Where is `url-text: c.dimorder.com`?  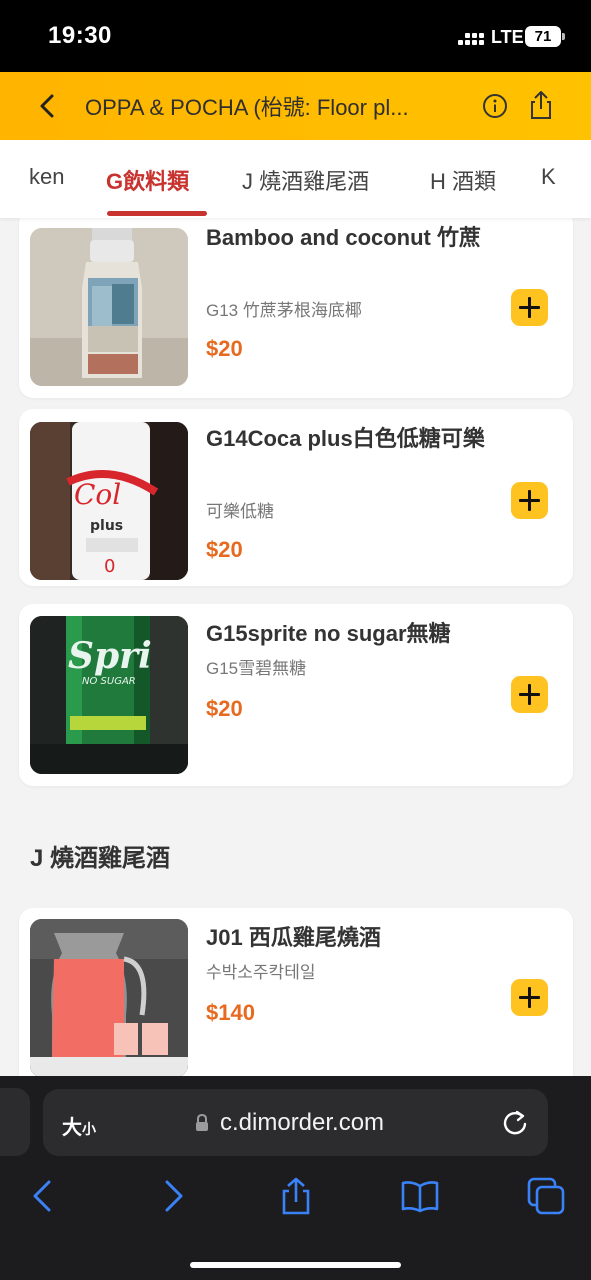 url-text: c.dimorder.com is located at coordinates (302, 1122).